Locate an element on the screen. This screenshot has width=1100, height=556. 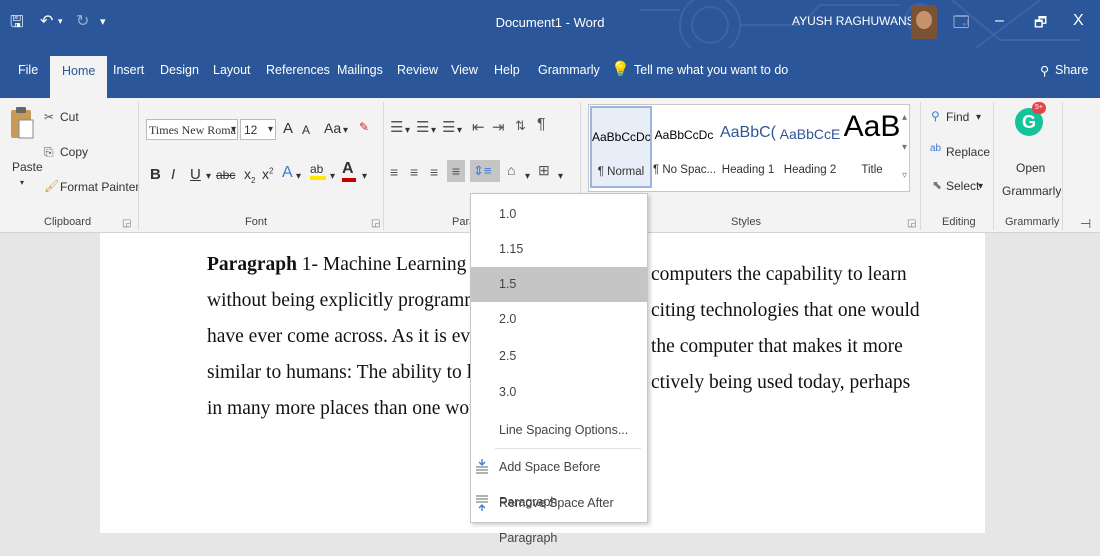
styles-scroll-down-icon: ▾ is located at coordinates (904, 147).